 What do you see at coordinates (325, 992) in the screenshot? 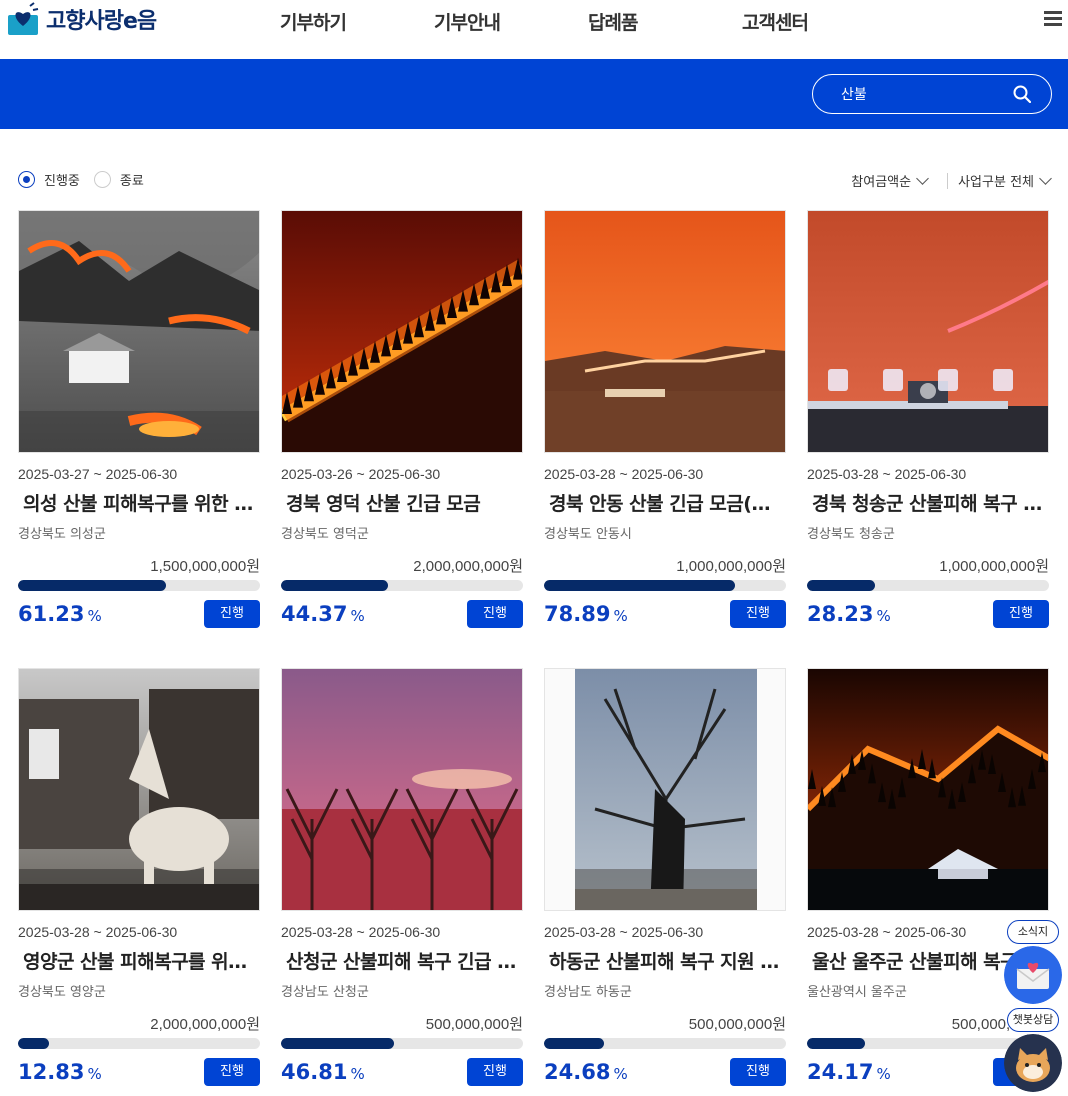
I see `project-region: 경상남도 산청군` at bounding box center [325, 992].